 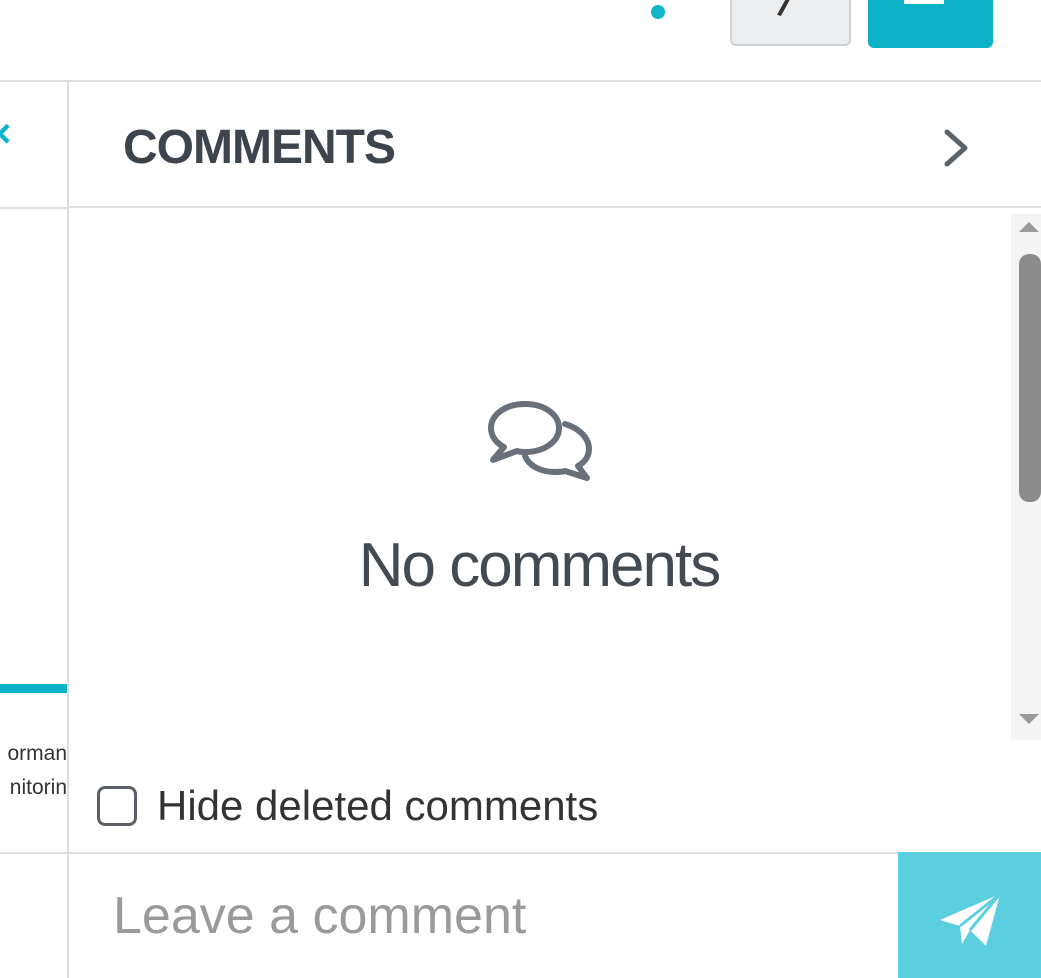 I want to click on send-icon, so click(x=971, y=919).